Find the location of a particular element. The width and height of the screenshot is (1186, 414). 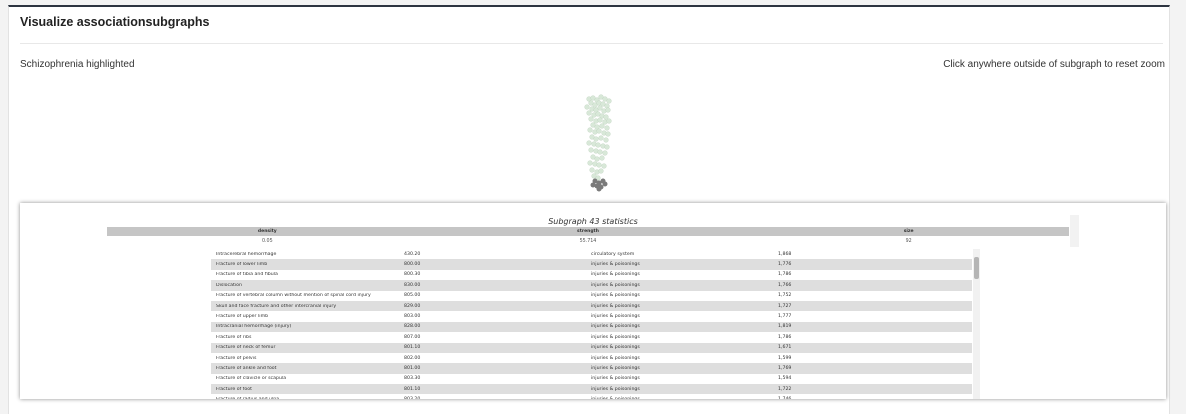

node-code-cell: 830.00 is located at coordinates (412, 285).